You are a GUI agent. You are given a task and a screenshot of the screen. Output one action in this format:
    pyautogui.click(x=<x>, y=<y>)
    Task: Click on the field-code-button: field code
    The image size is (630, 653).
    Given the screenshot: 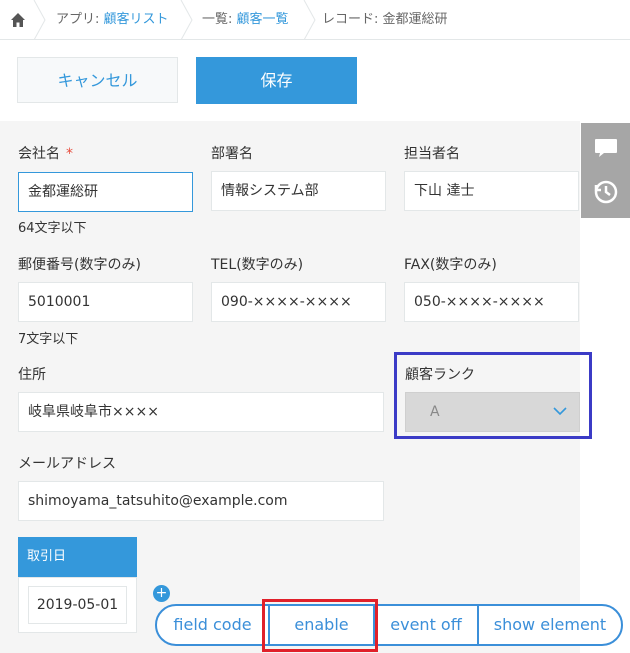 What is the action you would take?
    pyautogui.click(x=212, y=625)
    